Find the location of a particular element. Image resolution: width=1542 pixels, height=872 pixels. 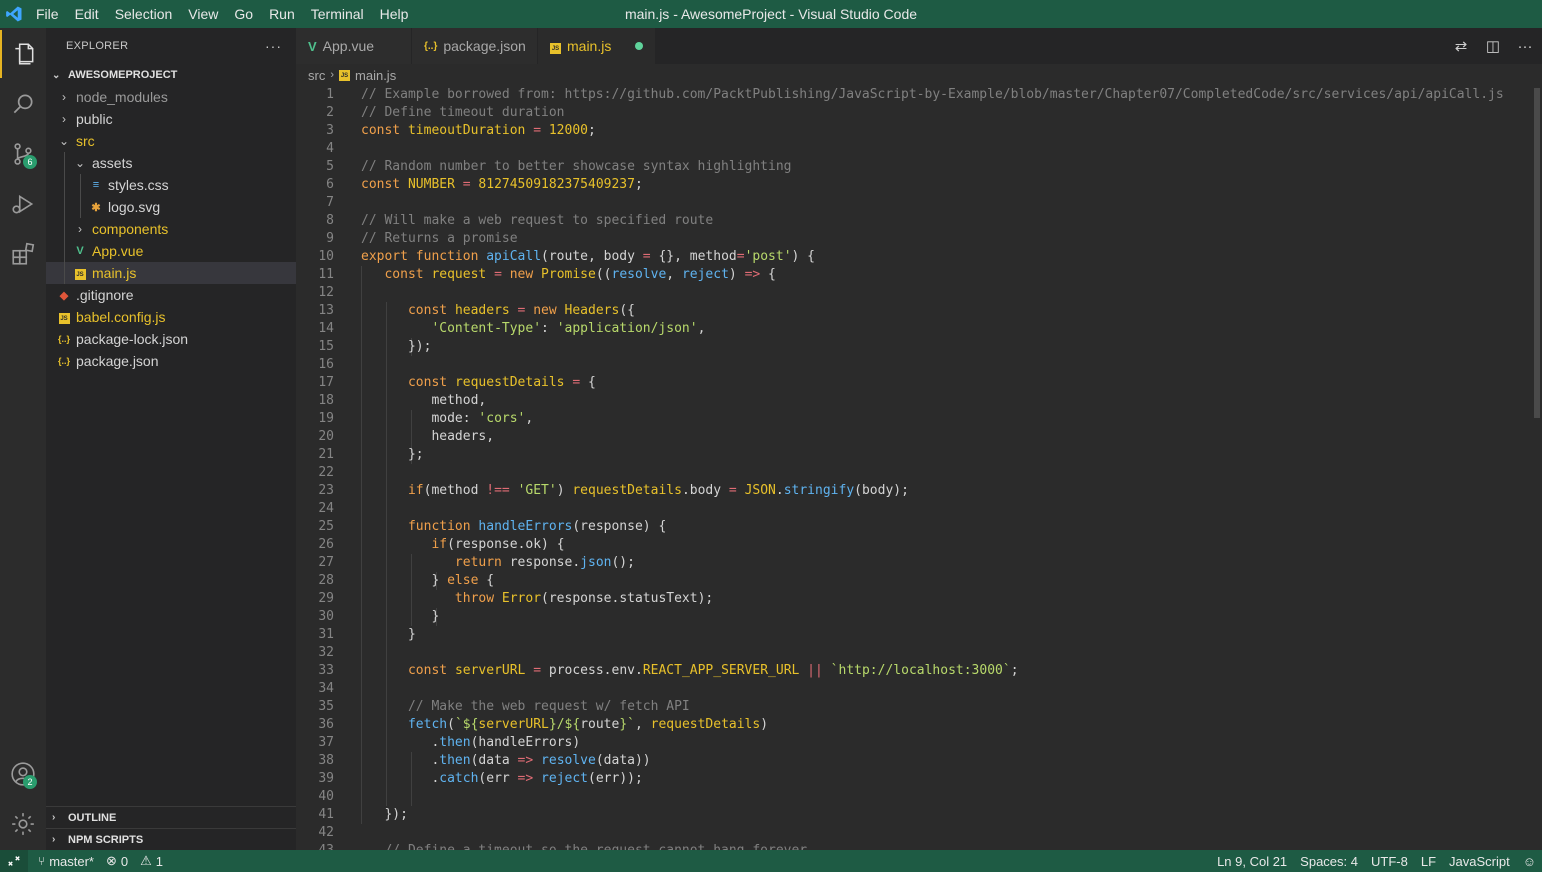

outline-section-header: › OUTLINE is located at coordinates (171, 817).